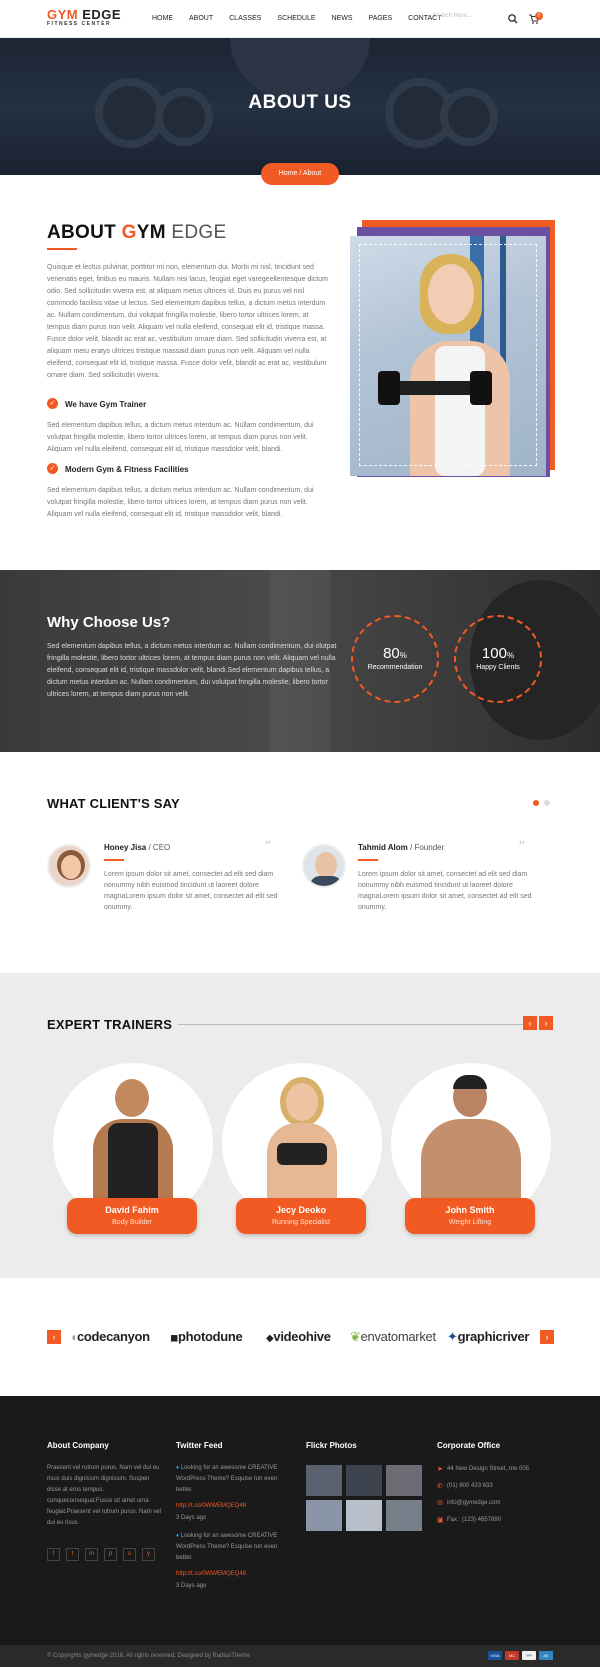  Describe the element at coordinates (469, 1445) in the screenshot. I see `footer-office-title: Corporate Office` at that location.